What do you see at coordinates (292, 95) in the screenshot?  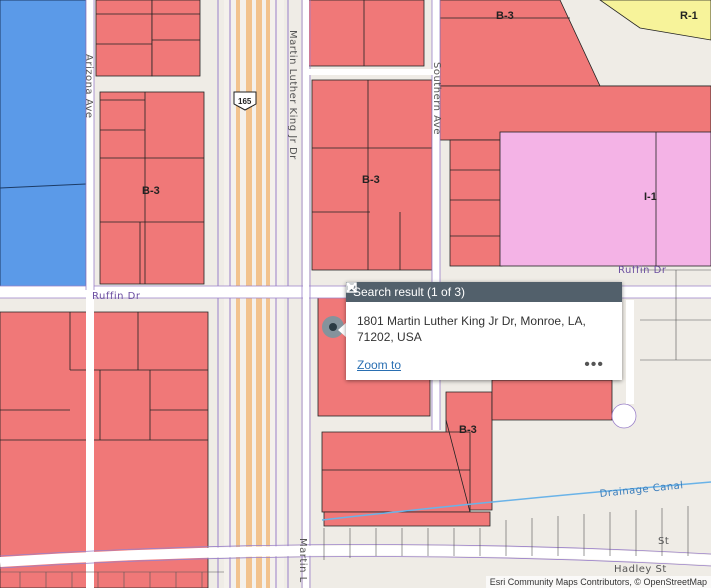 I see `street-label-mlk-north: Martin Luther King Jr Dr` at bounding box center [292, 95].